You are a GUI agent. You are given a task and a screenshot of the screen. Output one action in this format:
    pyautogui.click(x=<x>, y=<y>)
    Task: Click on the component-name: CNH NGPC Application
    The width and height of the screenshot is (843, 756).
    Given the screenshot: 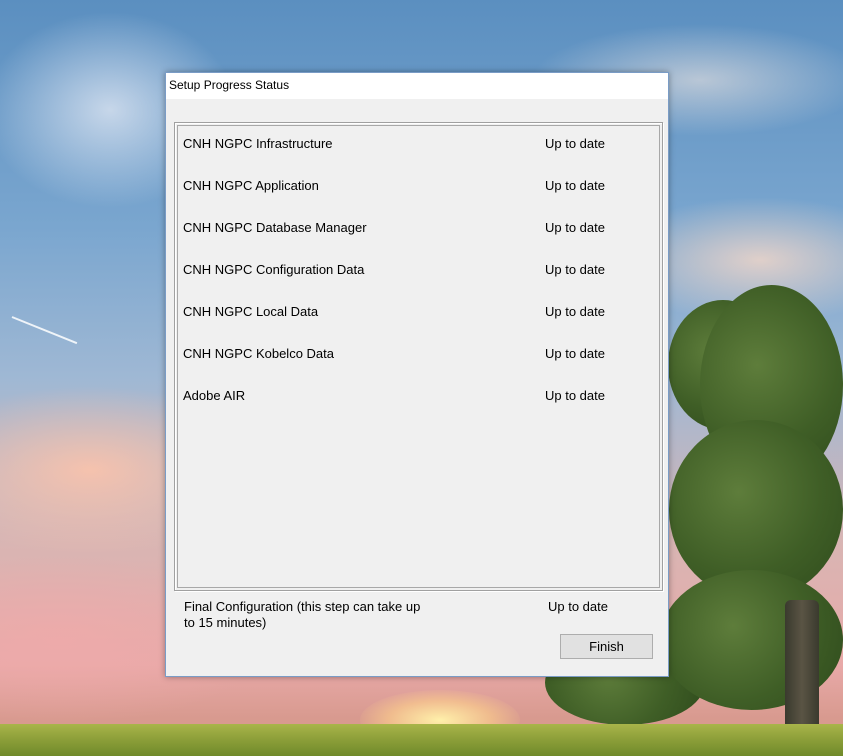 What is the action you would take?
    pyautogui.click(x=251, y=185)
    